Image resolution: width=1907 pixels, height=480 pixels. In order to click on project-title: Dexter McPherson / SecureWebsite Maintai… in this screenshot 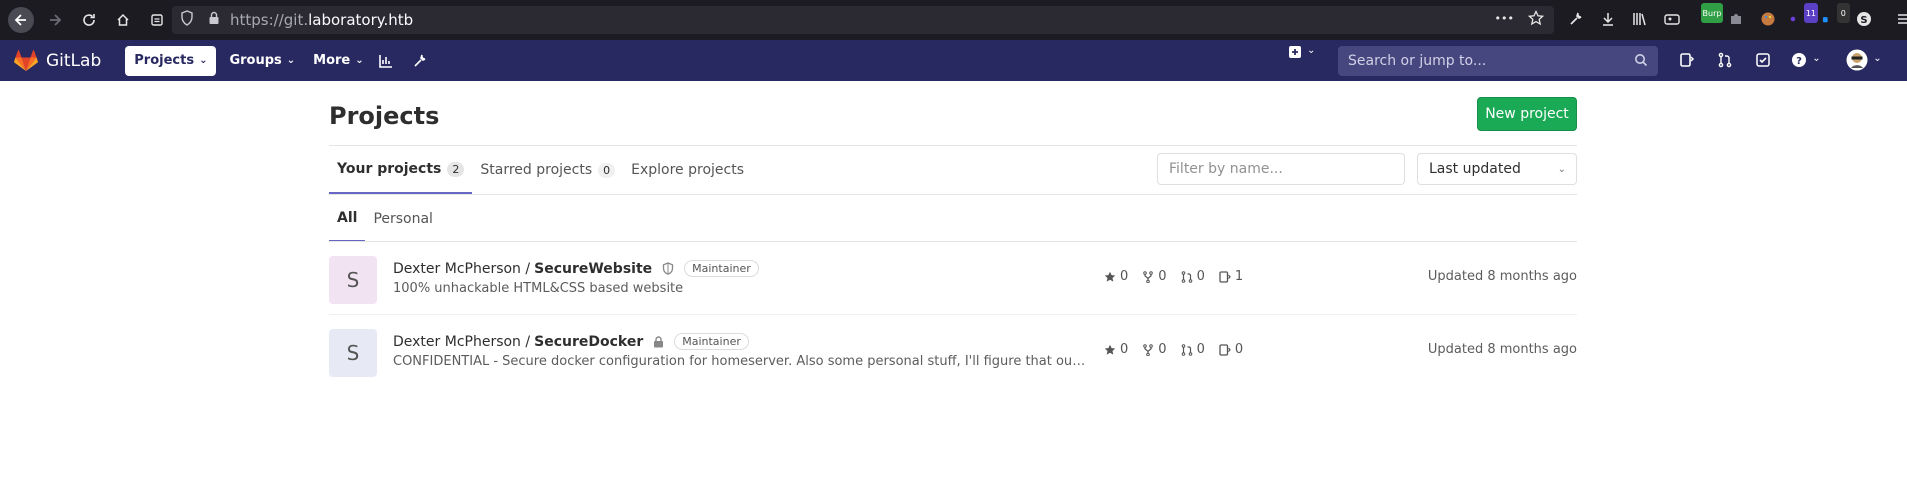, I will do `click(576, 268)`.